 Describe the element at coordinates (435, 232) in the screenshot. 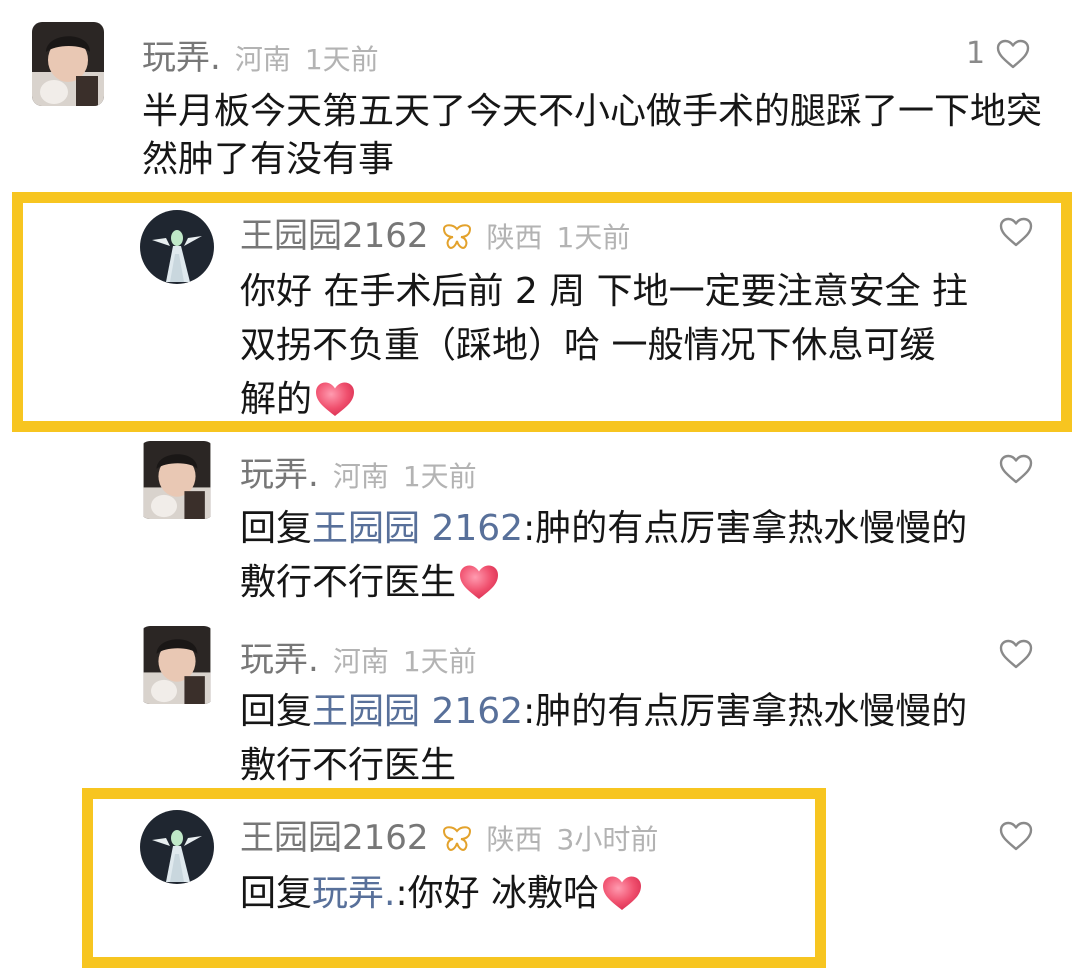

I see `comment-meta: 王园园2162 陕西 1天前` at that location.